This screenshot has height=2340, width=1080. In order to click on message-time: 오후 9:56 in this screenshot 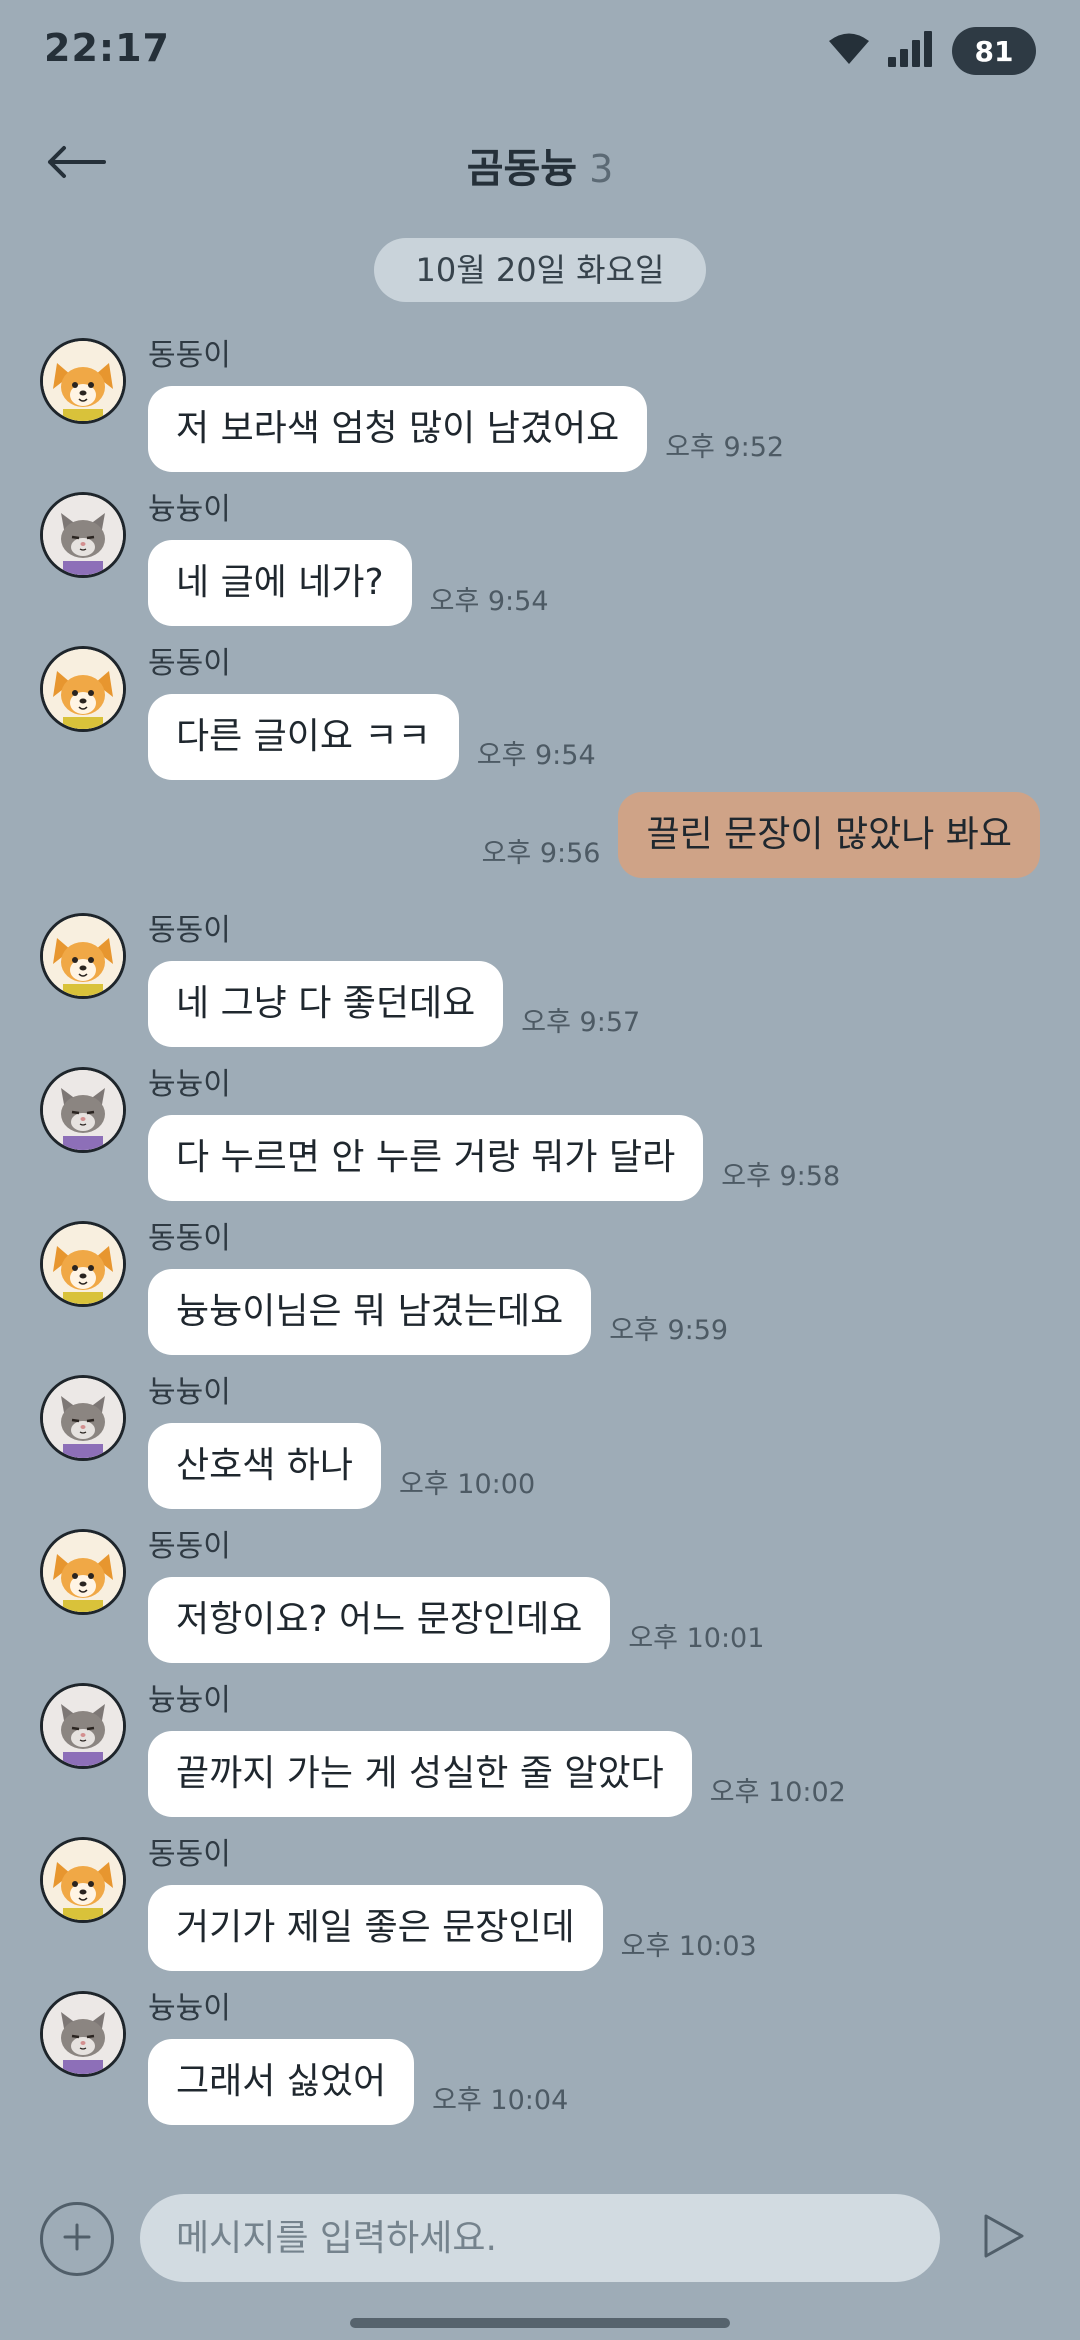, I will do `click(541, 853)`.